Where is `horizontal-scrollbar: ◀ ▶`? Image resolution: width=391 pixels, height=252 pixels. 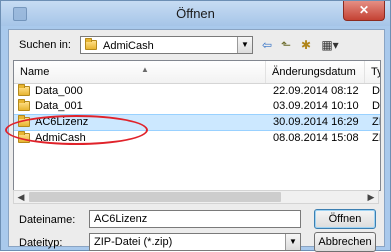
horizontal-scrollbar: ◀ ▶ is located at coordinates (196, 197).